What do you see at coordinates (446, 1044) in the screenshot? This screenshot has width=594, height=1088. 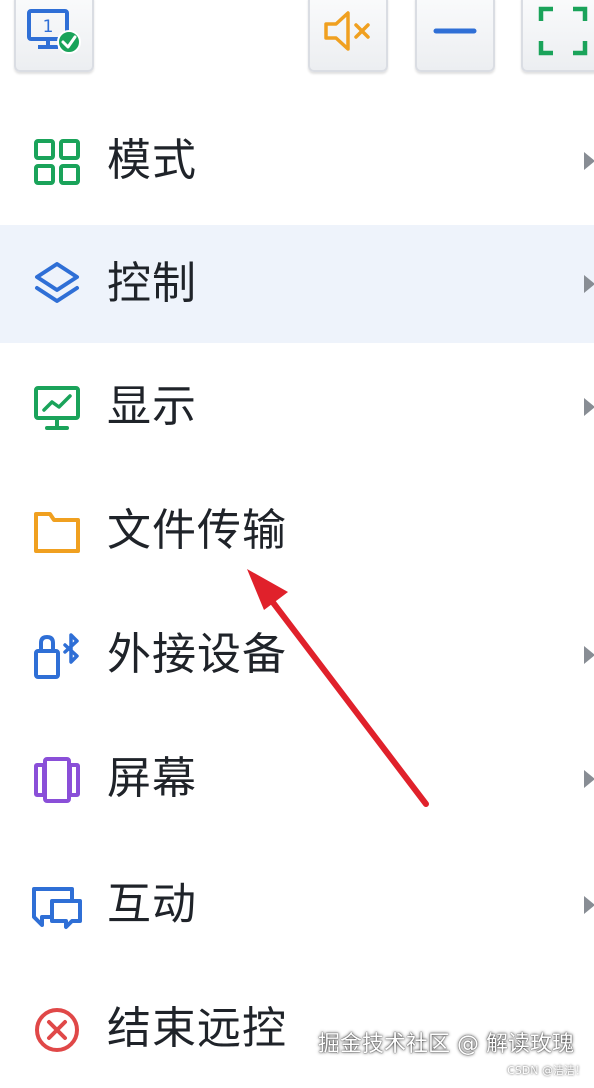 I see `watermark: 掘金技术社区 @ 解读玫瑰` at bounding box center [446, 1044].